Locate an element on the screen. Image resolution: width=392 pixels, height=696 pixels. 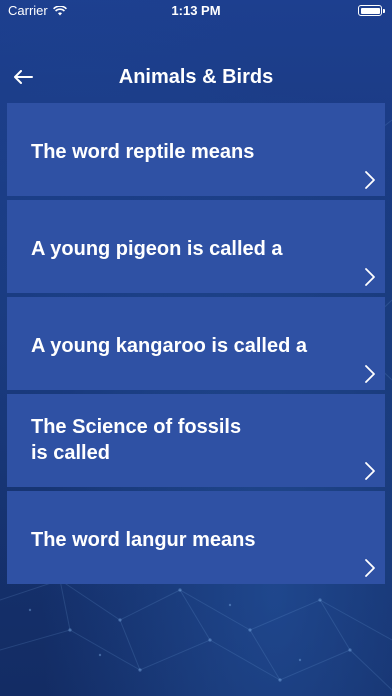
question-text: A young kangaroo is called a is located at coordinates (169, 346).